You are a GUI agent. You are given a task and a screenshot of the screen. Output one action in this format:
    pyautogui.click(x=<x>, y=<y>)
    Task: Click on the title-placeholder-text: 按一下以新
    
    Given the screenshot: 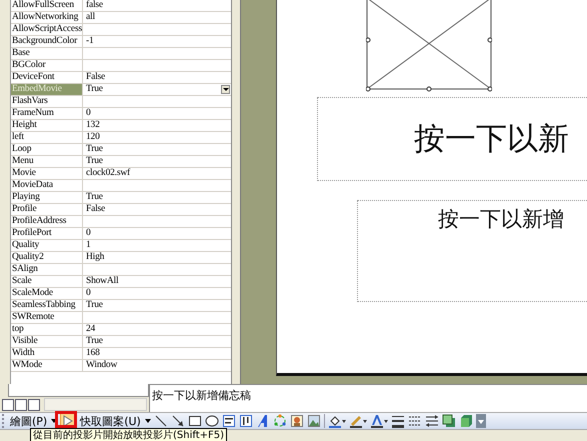 What is the action you would take?
    pyautogui.click(x=491, y=139)
    